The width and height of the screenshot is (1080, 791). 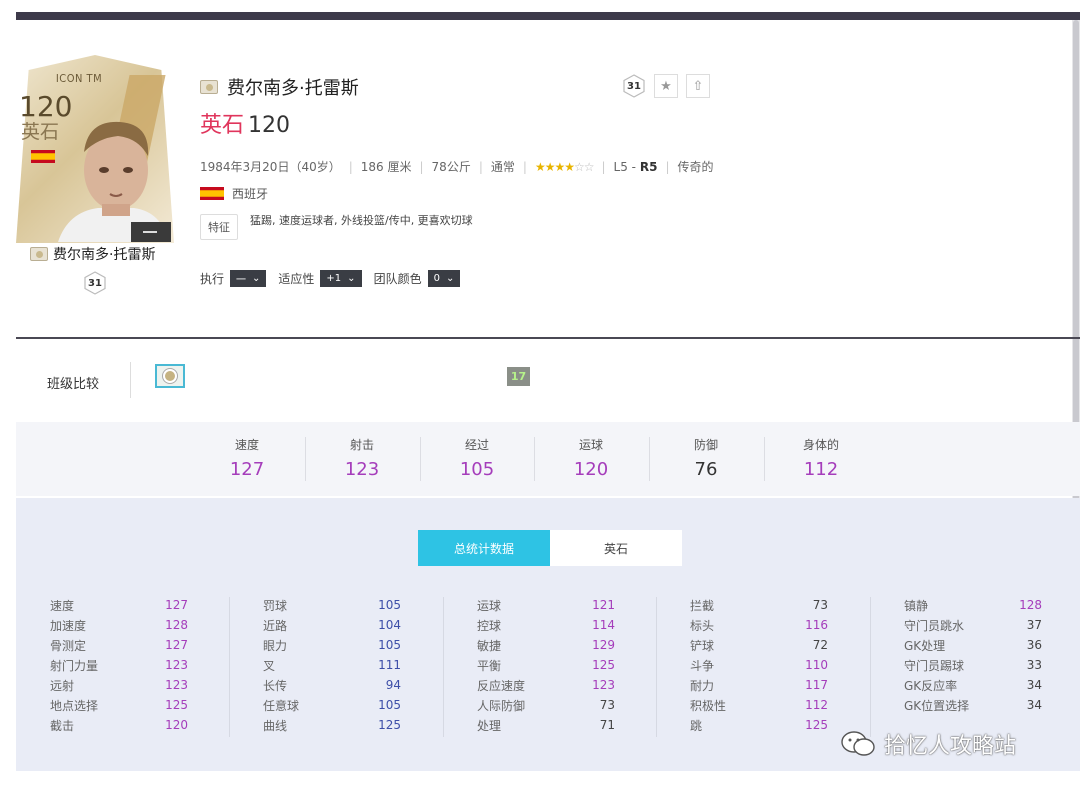 What do you see at coordinates (546, 665) in the screenshot?
I see `stat-column: 运球 121 控球 114 敏捷 129 平衡 125 反应速度 123 人际防御 73 处理 71` at bounding box center [546, 665].